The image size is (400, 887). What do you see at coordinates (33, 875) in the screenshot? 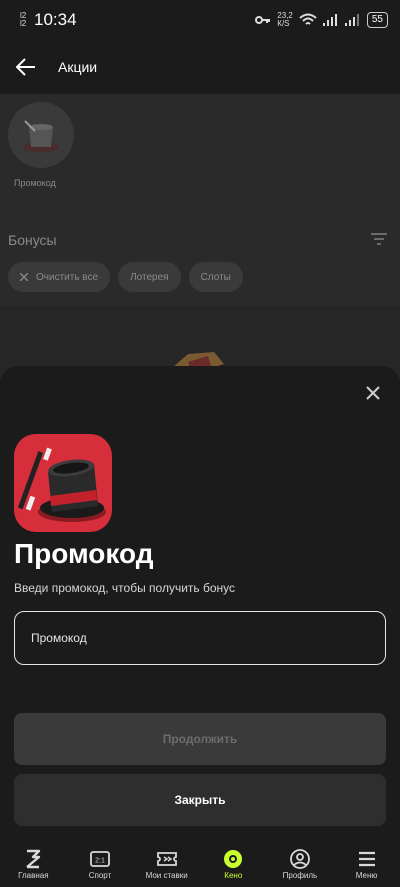
I see `nav-label: Главная` at bounding box center [33, 875].